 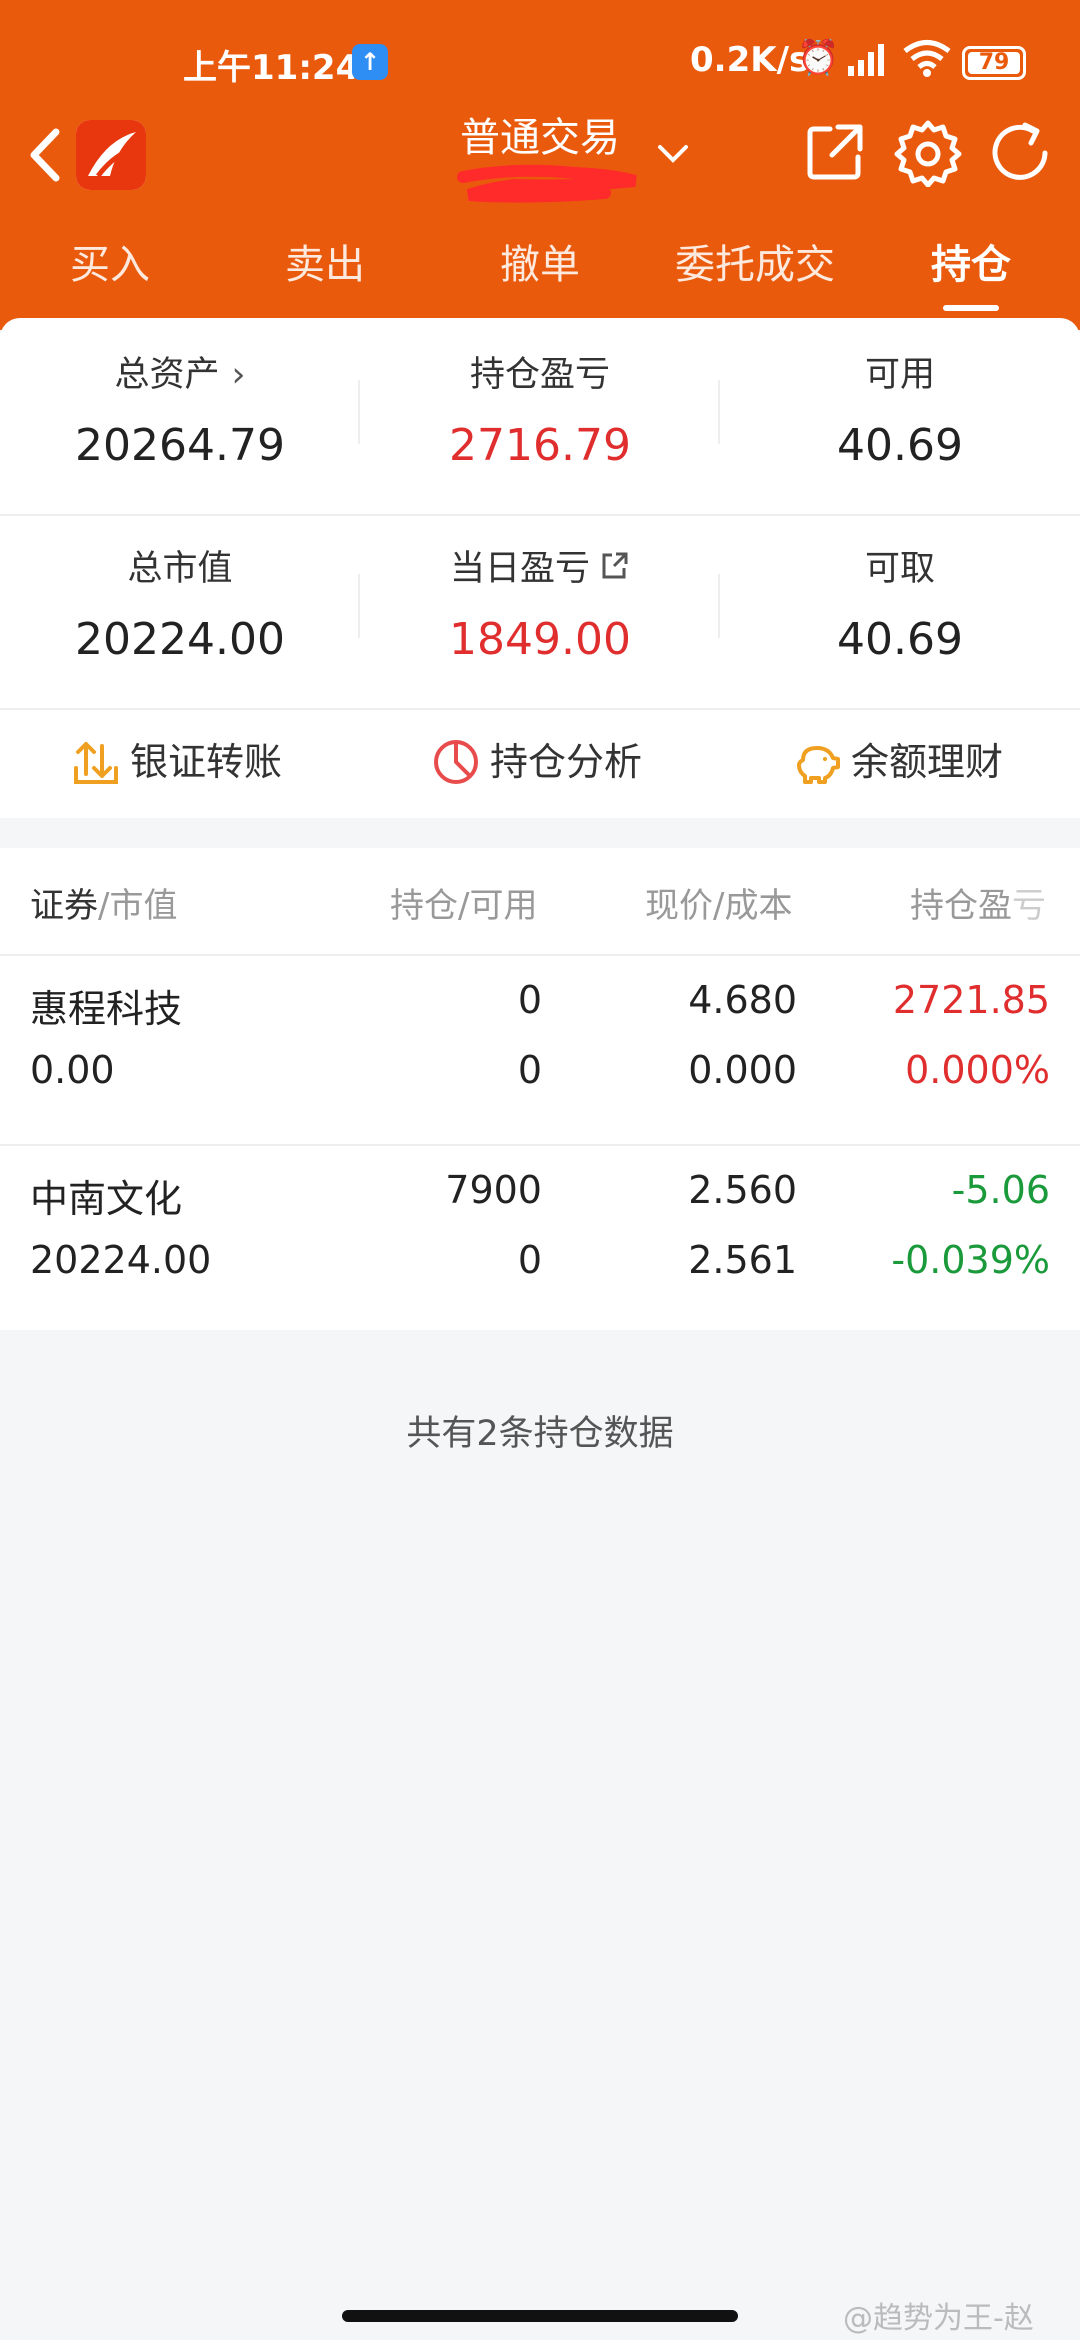 I want to click on header-pnl: 持仓盈亏, so click(x=978, y=902).